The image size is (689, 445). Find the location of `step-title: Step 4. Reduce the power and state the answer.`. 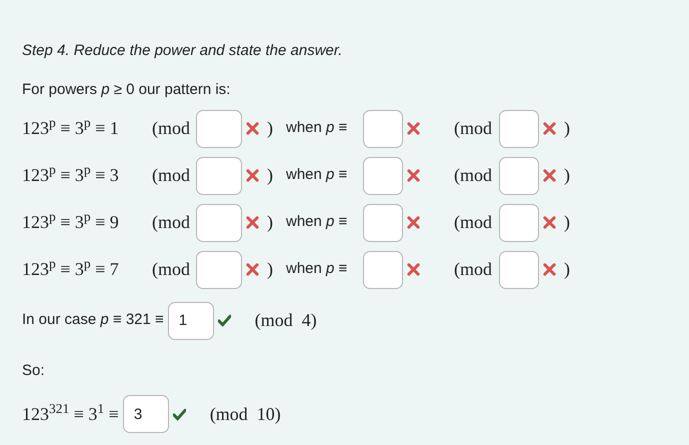

step-title: Step 4. Reduce the power and state the answer. is located at coordinates (183, 51).